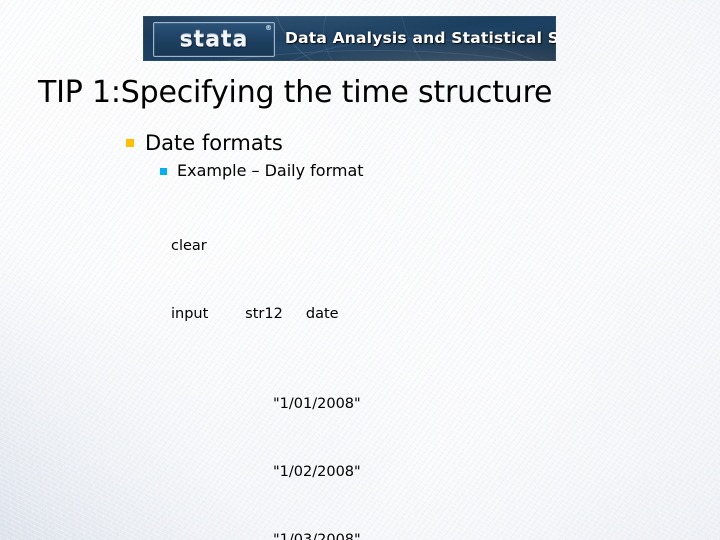 This screenshot has width=720, height=540. I want to click on date-value-text: "1/03/2008", so click(317, 535).